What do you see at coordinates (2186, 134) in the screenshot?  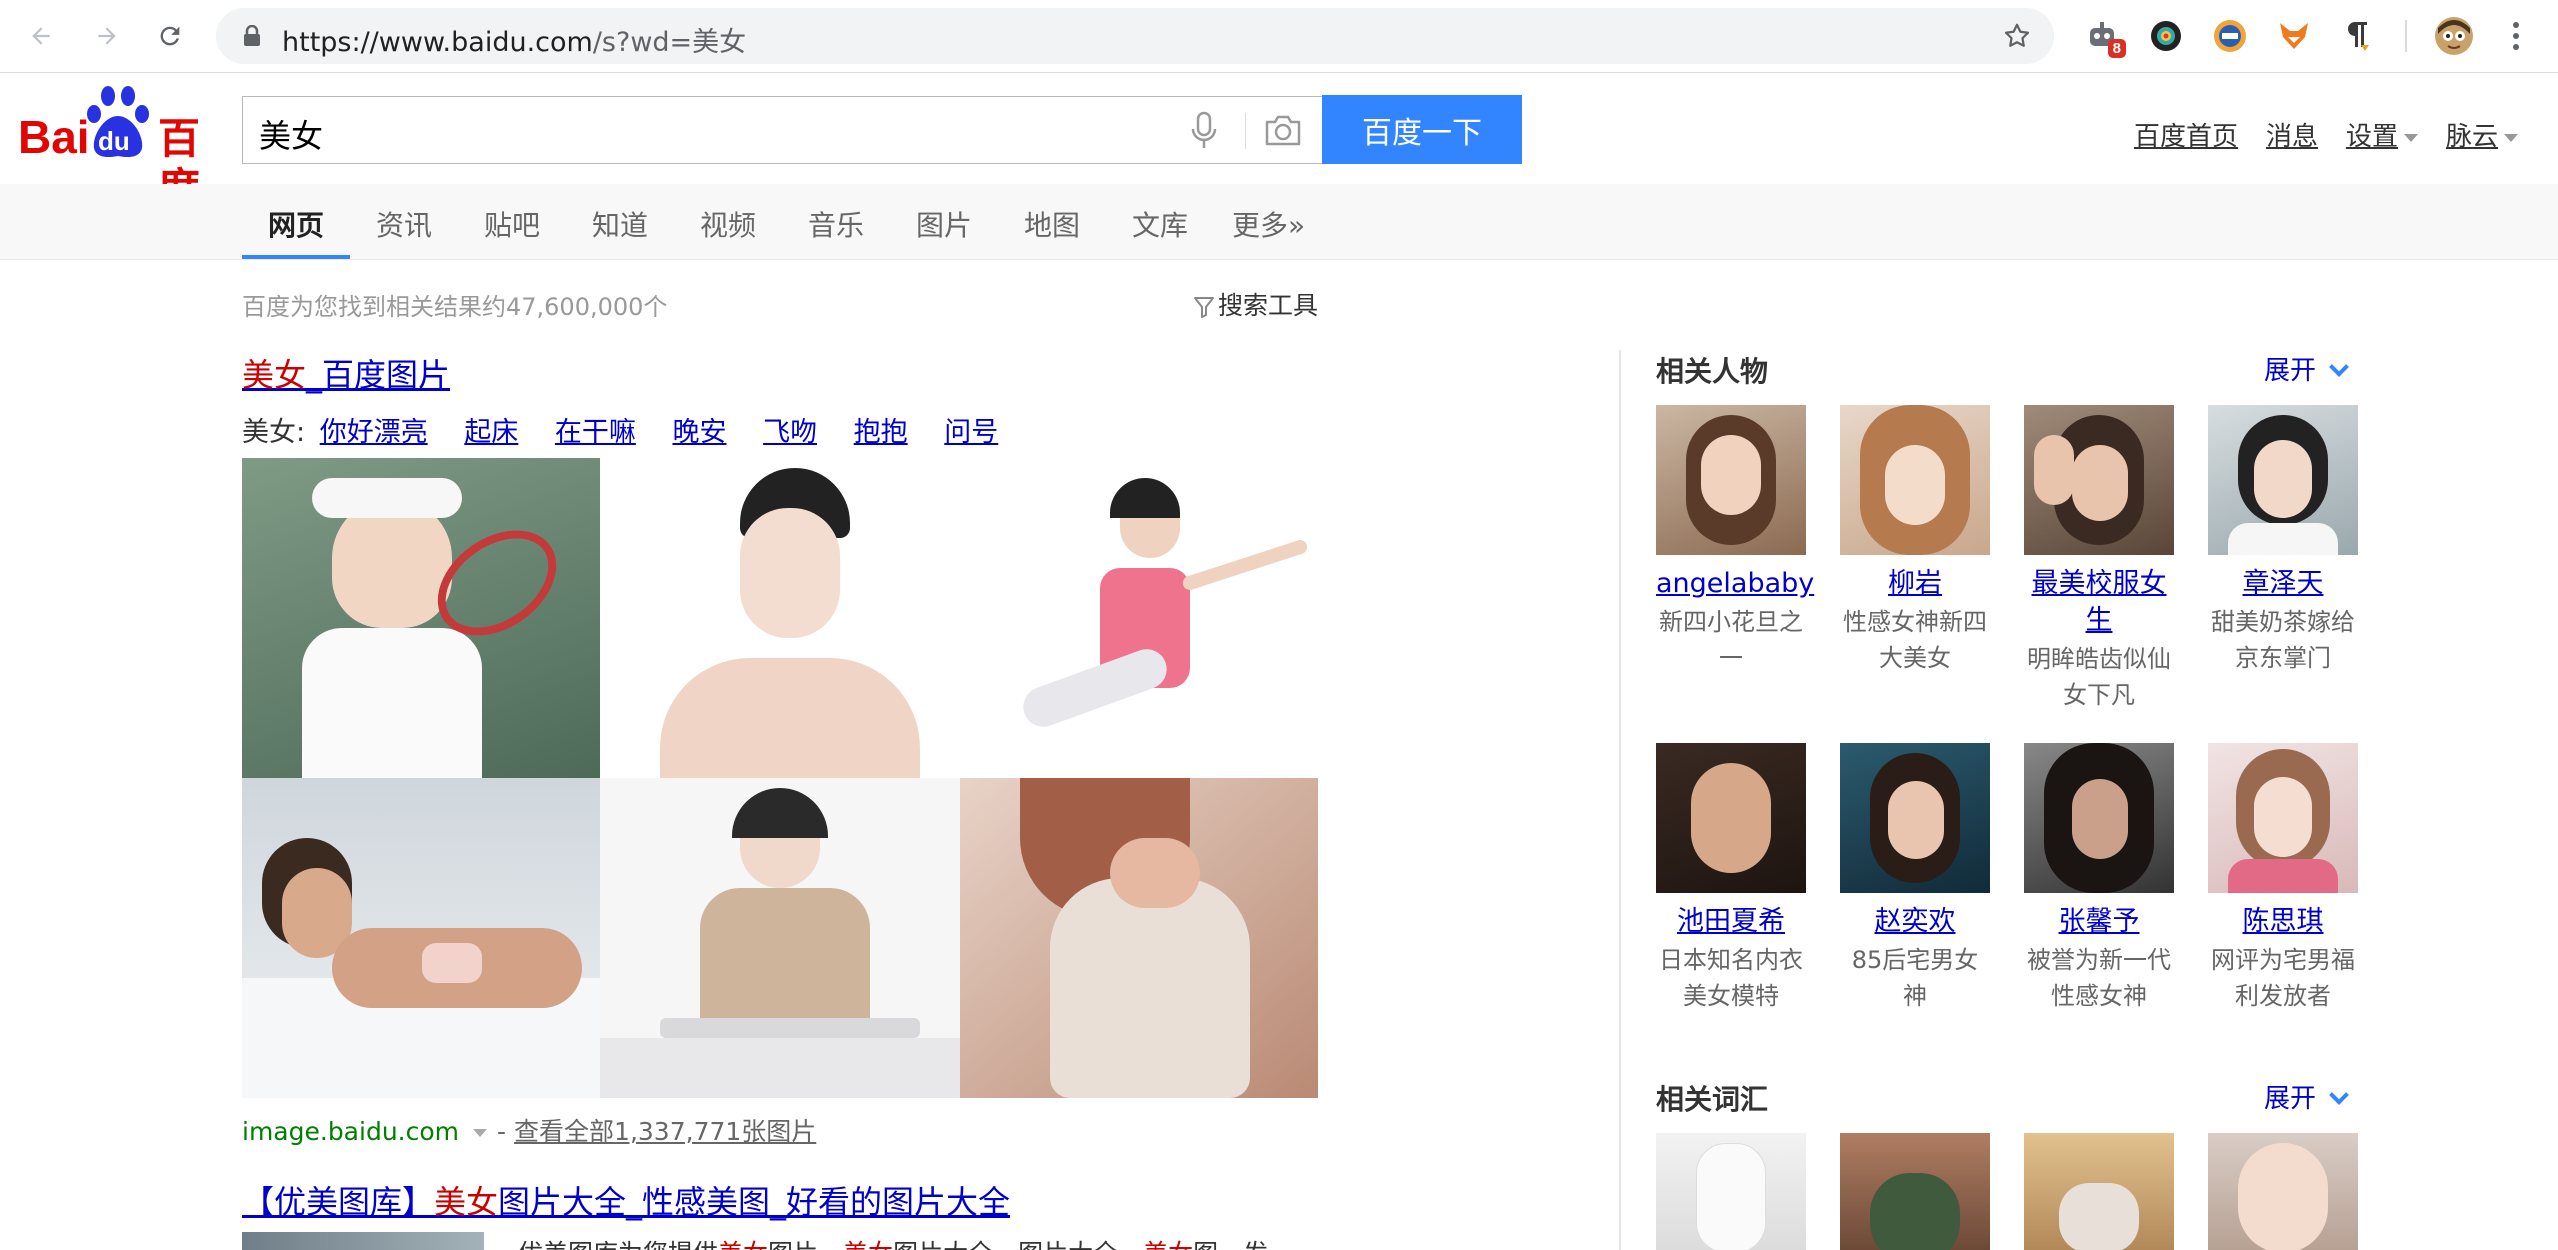 I see `link-baidu-home: 百度首页` at bounding box center [2186, 134].